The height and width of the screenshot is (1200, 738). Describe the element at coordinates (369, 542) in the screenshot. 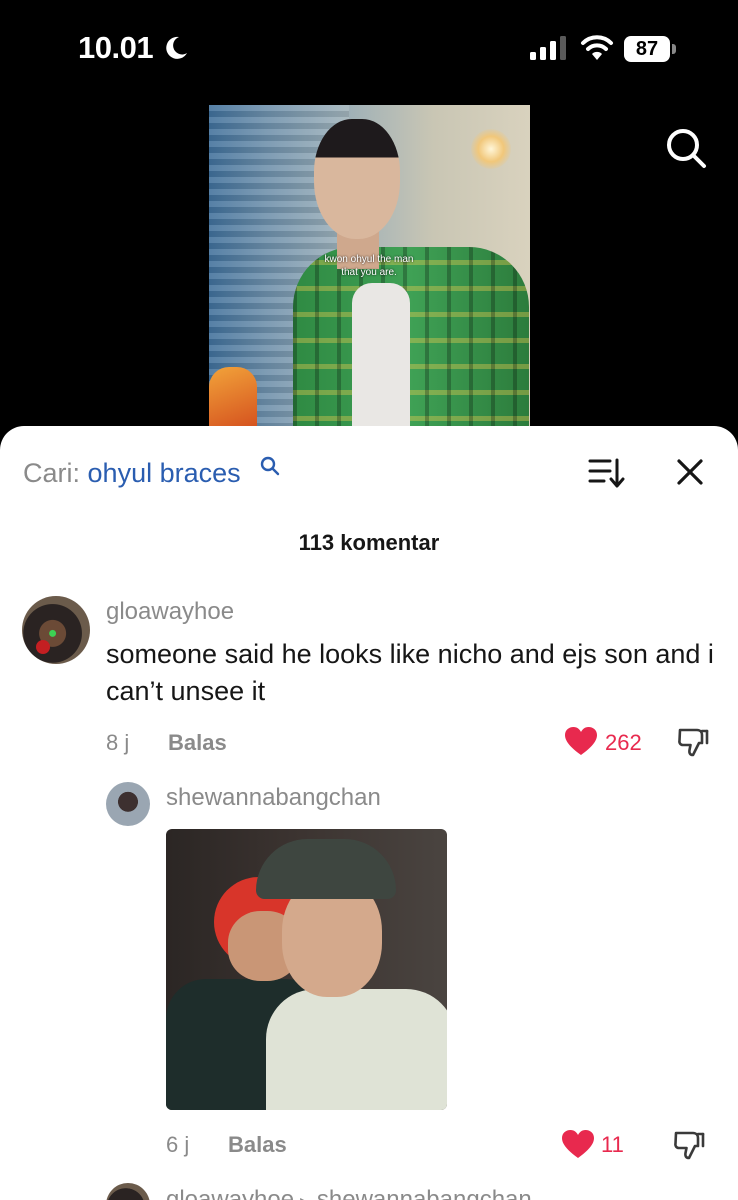

I see `comment-count: 113 komentar` at that location.